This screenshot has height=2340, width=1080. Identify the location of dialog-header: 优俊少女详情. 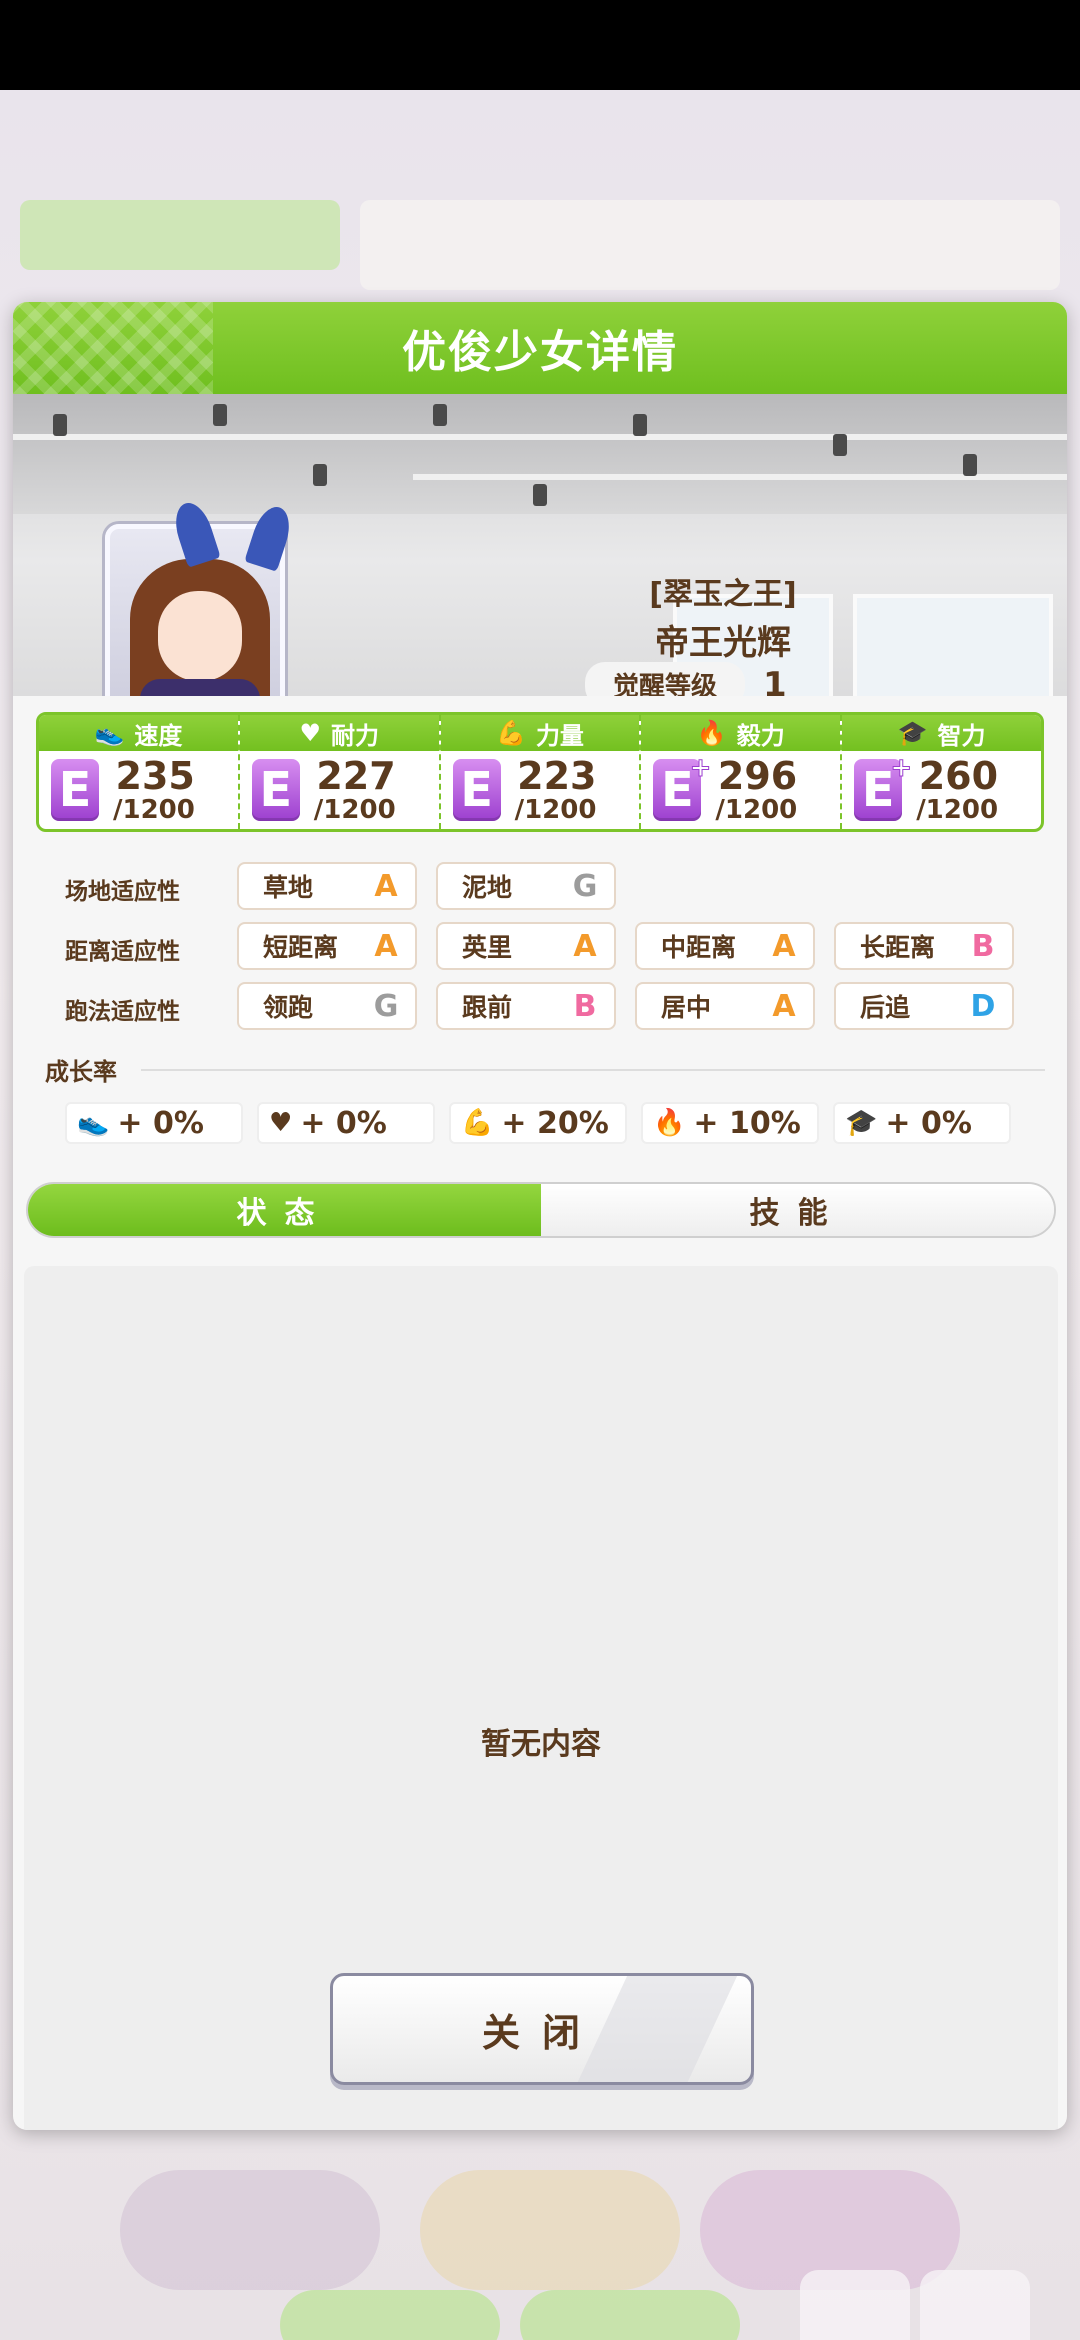
(540, 348).